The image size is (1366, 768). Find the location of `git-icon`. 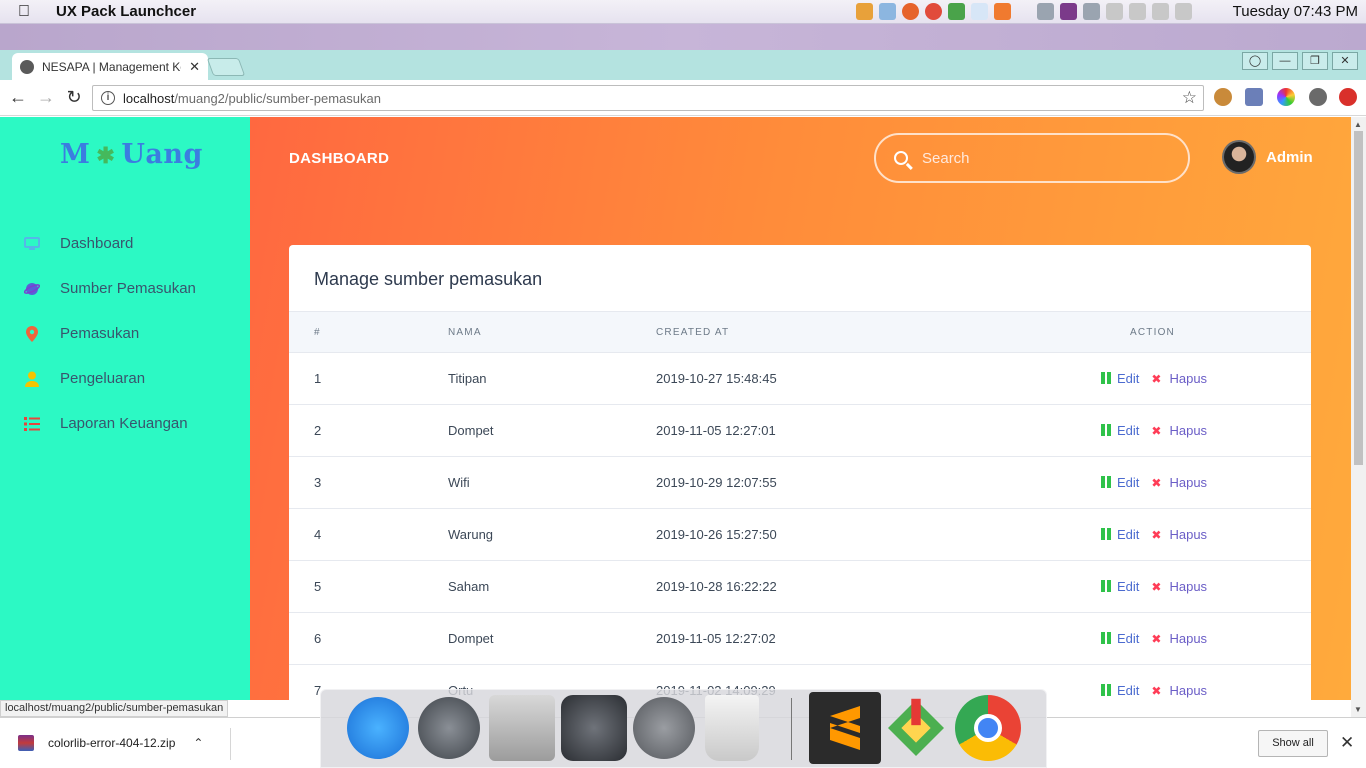

git-icon is located at coordinates (916, 728).